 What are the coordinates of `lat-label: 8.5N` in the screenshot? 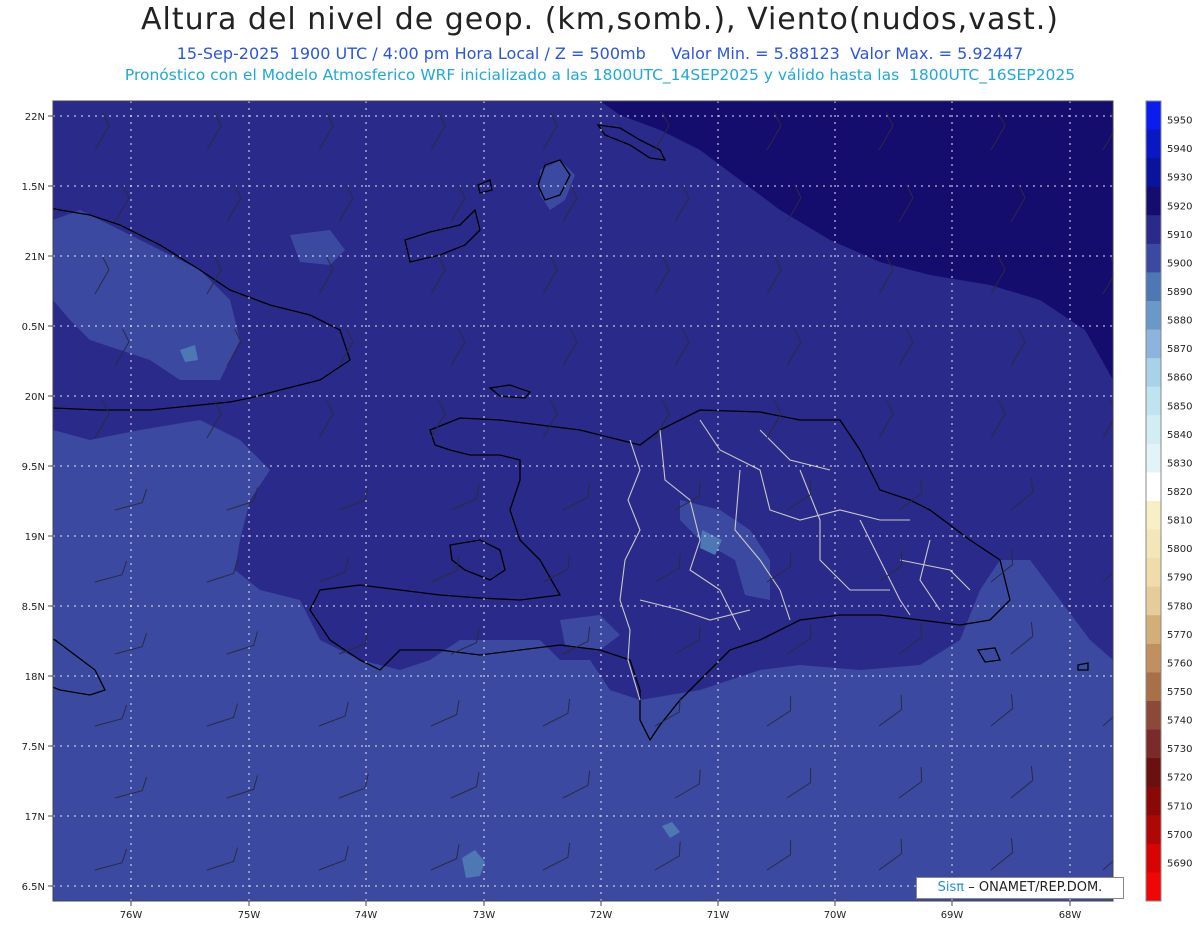 It's located at (33, 607).